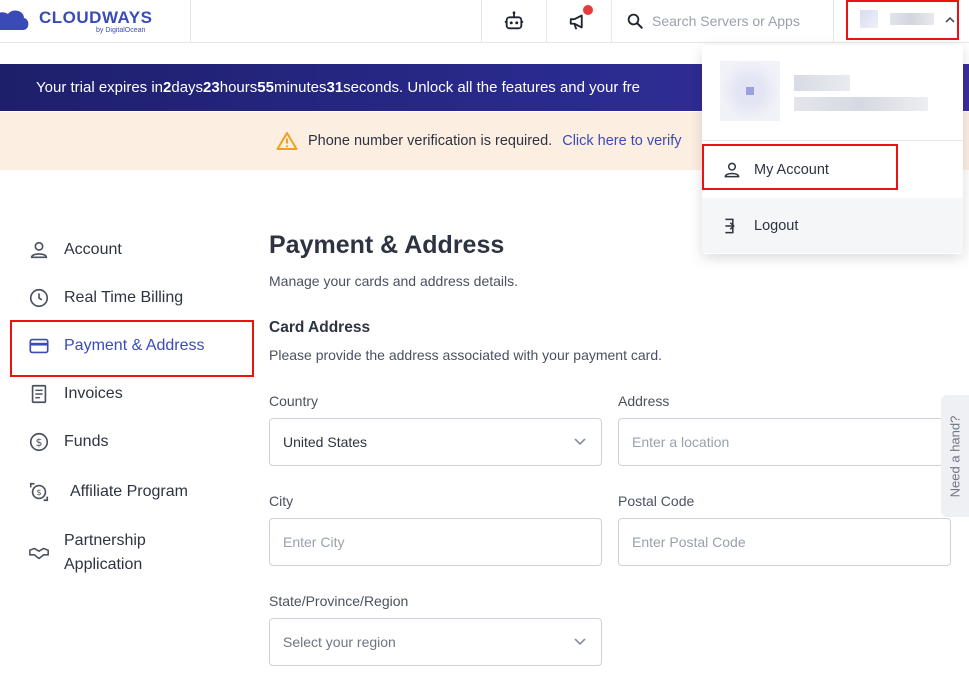  I want to click on logo-subtext: by DigitalOcean, so click(121, 30).